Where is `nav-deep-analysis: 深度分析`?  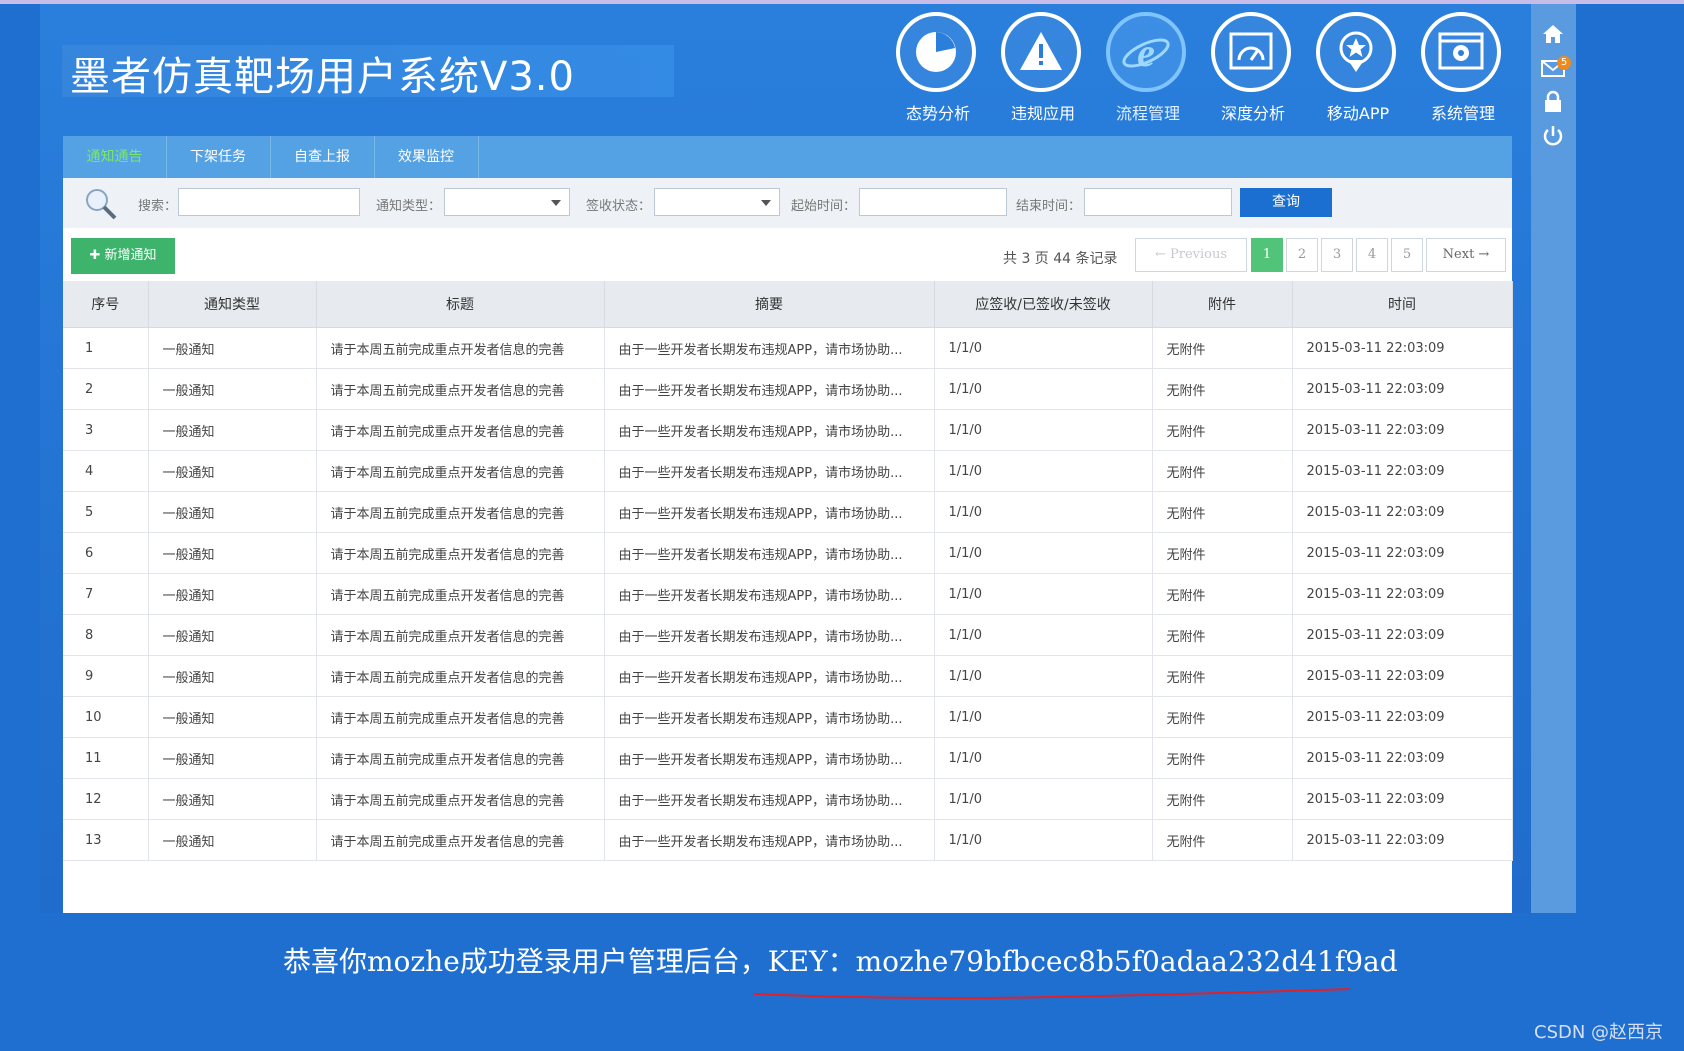
nav-deep-analysis: 深度分析 is located at coordinates (1253, 68).